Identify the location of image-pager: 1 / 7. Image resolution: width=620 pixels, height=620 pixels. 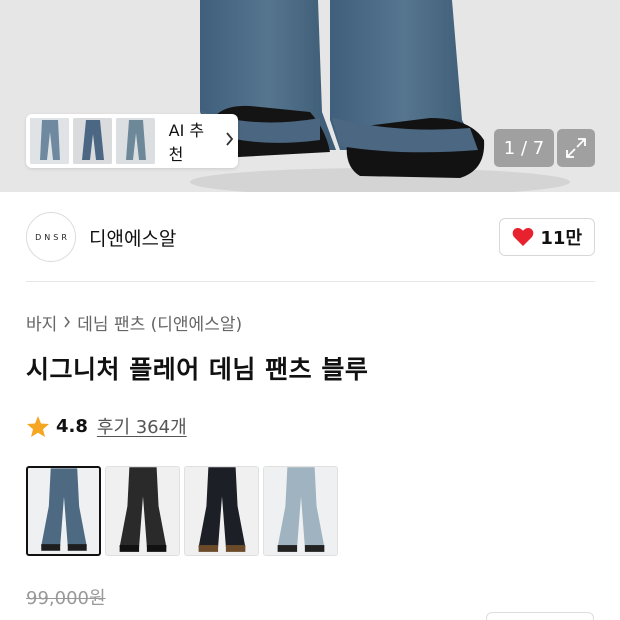
(524, 148).